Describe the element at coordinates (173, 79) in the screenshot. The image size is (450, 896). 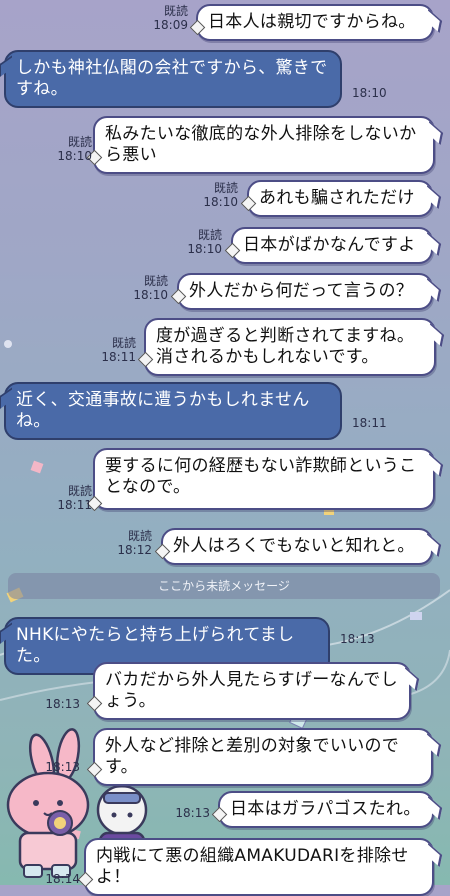
I see `received-message-bubble: しかも神社仏閣の会社ですから、驚きですね。` at that location.